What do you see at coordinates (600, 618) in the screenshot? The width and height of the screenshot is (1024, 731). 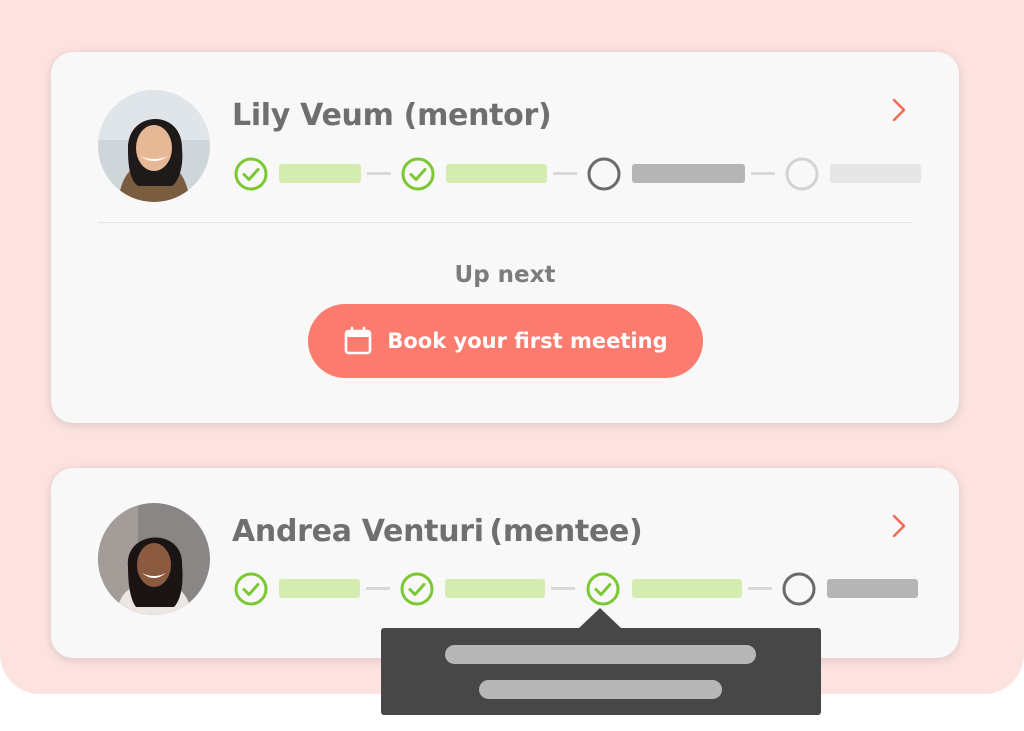 I see `tooltip-arrow` at bounding box center [600, 618].